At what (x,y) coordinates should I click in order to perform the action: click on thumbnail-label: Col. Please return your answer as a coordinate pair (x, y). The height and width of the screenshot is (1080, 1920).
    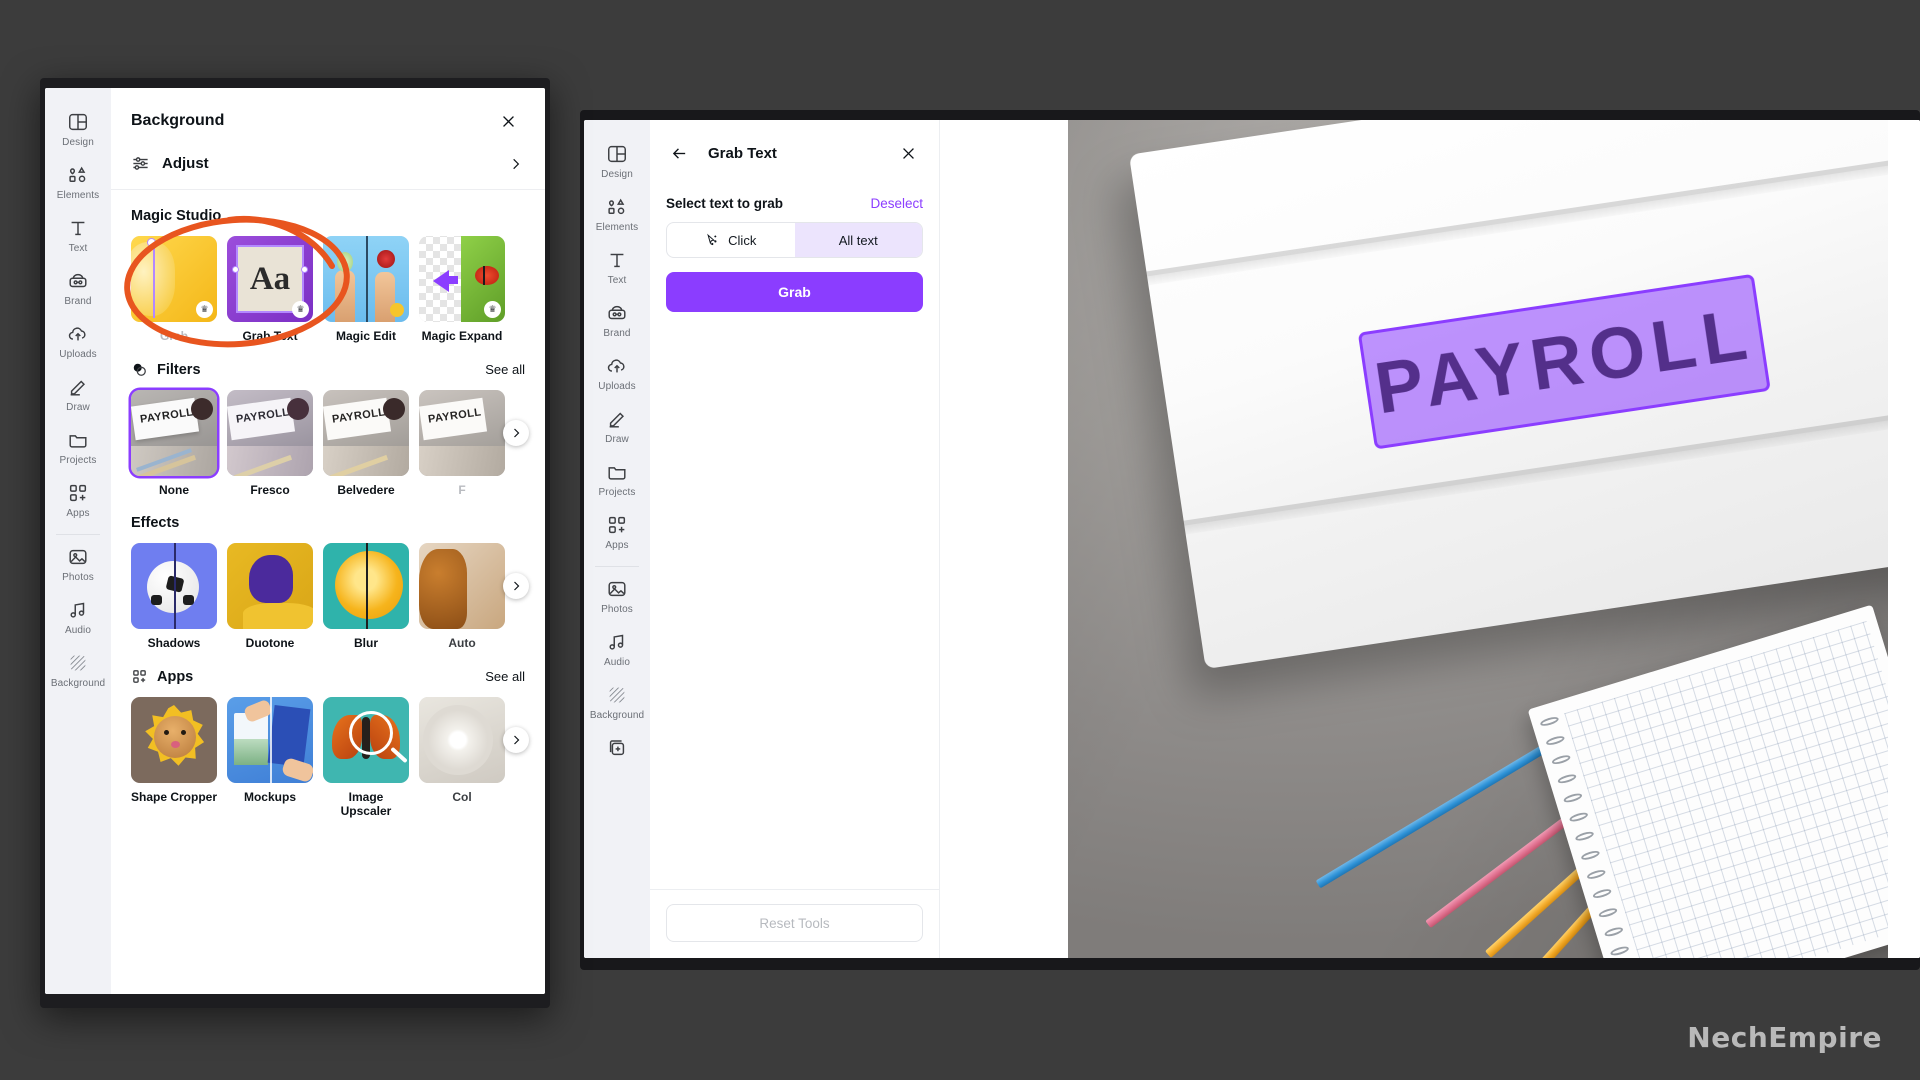
    Looking at the image, I should click on (462, 797).